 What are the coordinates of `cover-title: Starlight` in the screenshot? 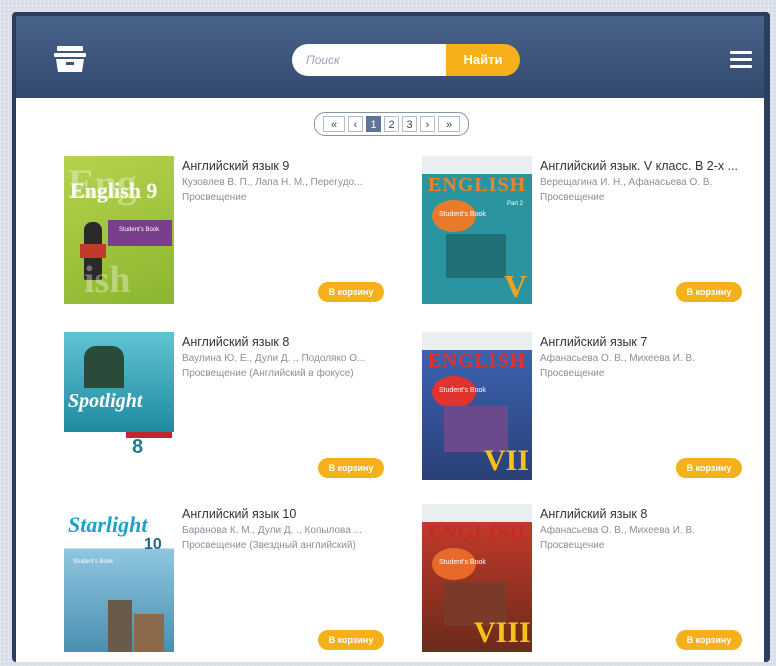 It's located at (108, 524).